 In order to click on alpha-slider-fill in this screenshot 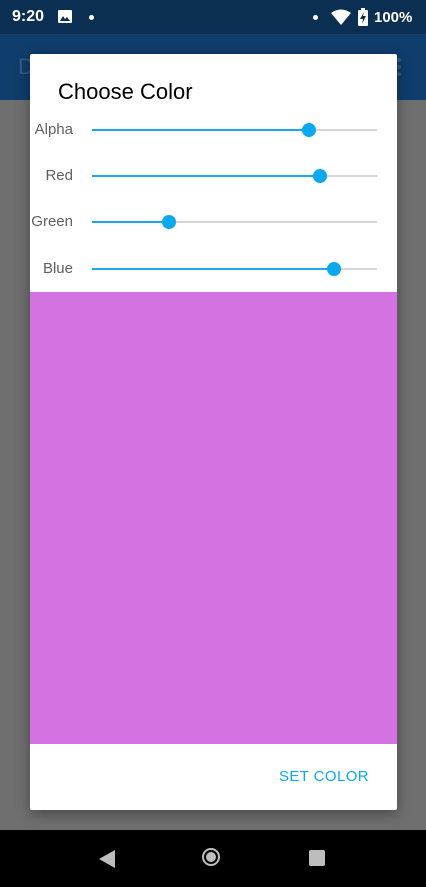, I will do `click(200, 130)`.